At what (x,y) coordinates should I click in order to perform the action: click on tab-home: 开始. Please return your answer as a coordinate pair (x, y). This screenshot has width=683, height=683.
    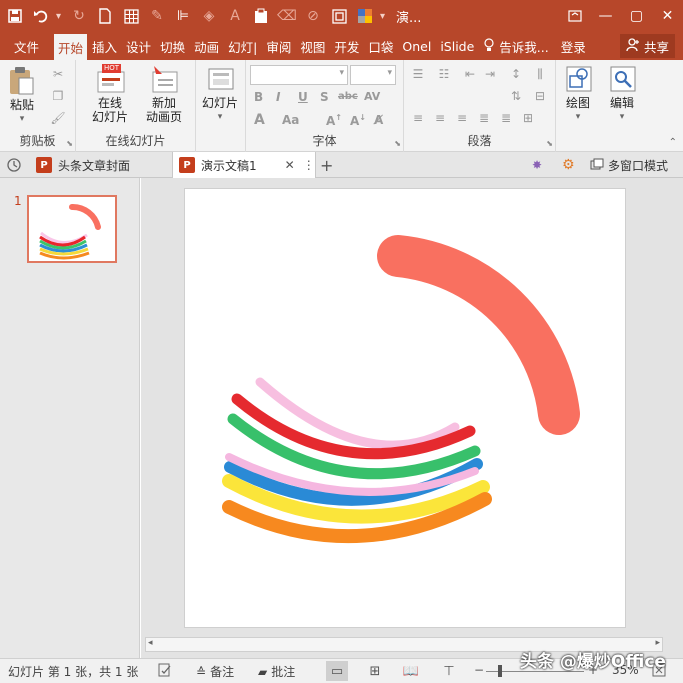
    Looking at the image, I should click on (71, 47).